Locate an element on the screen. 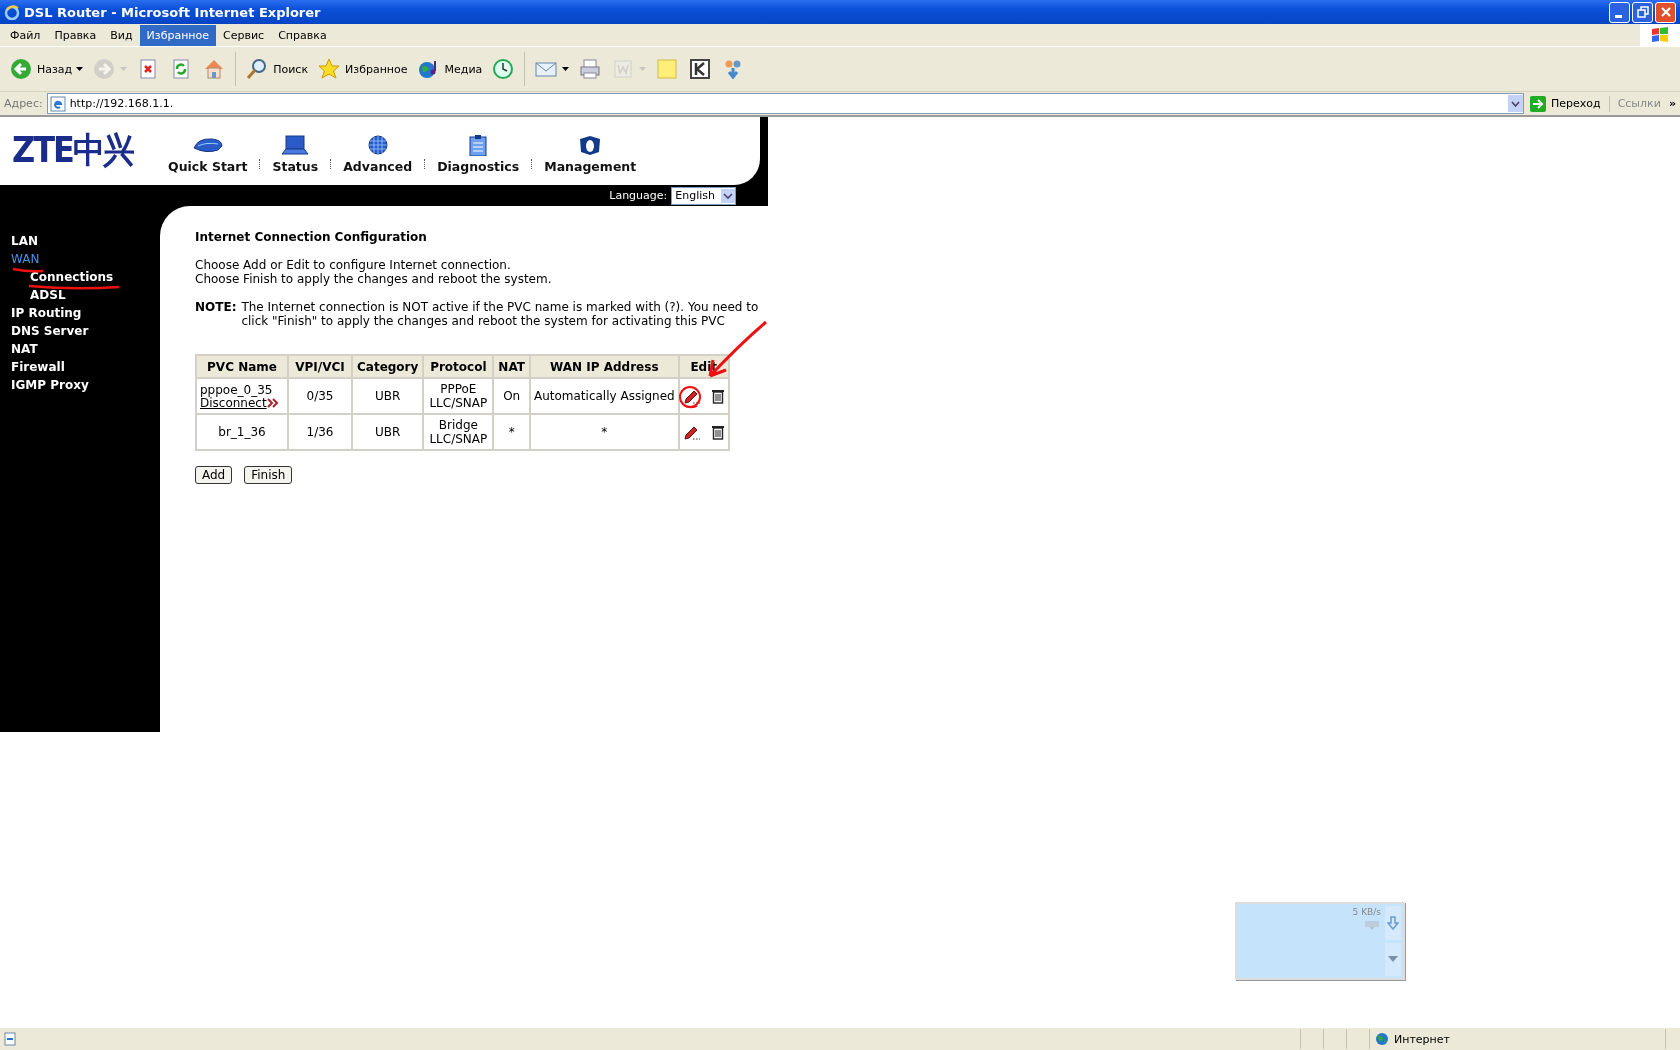  double-chevron-icon is located at coordinates (272, 403).